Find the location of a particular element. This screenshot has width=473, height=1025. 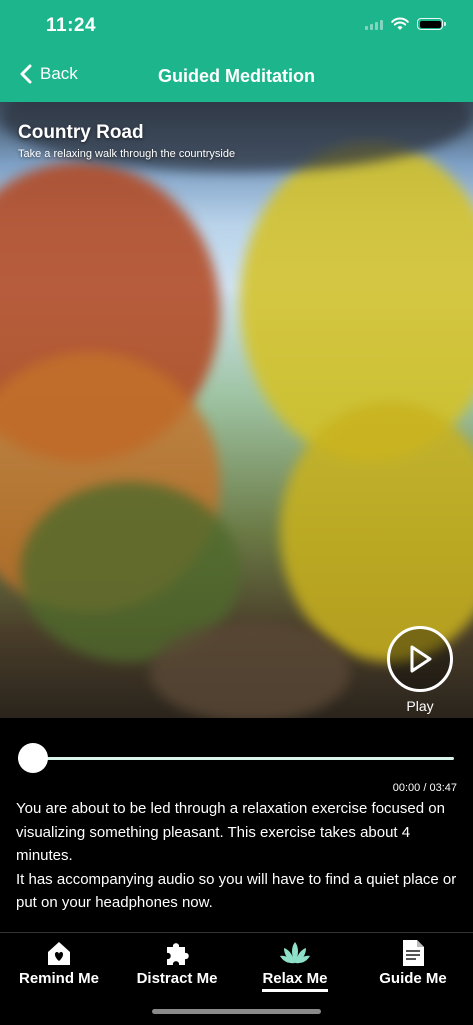

puzzle-icon is located at coordinates (178, 954).